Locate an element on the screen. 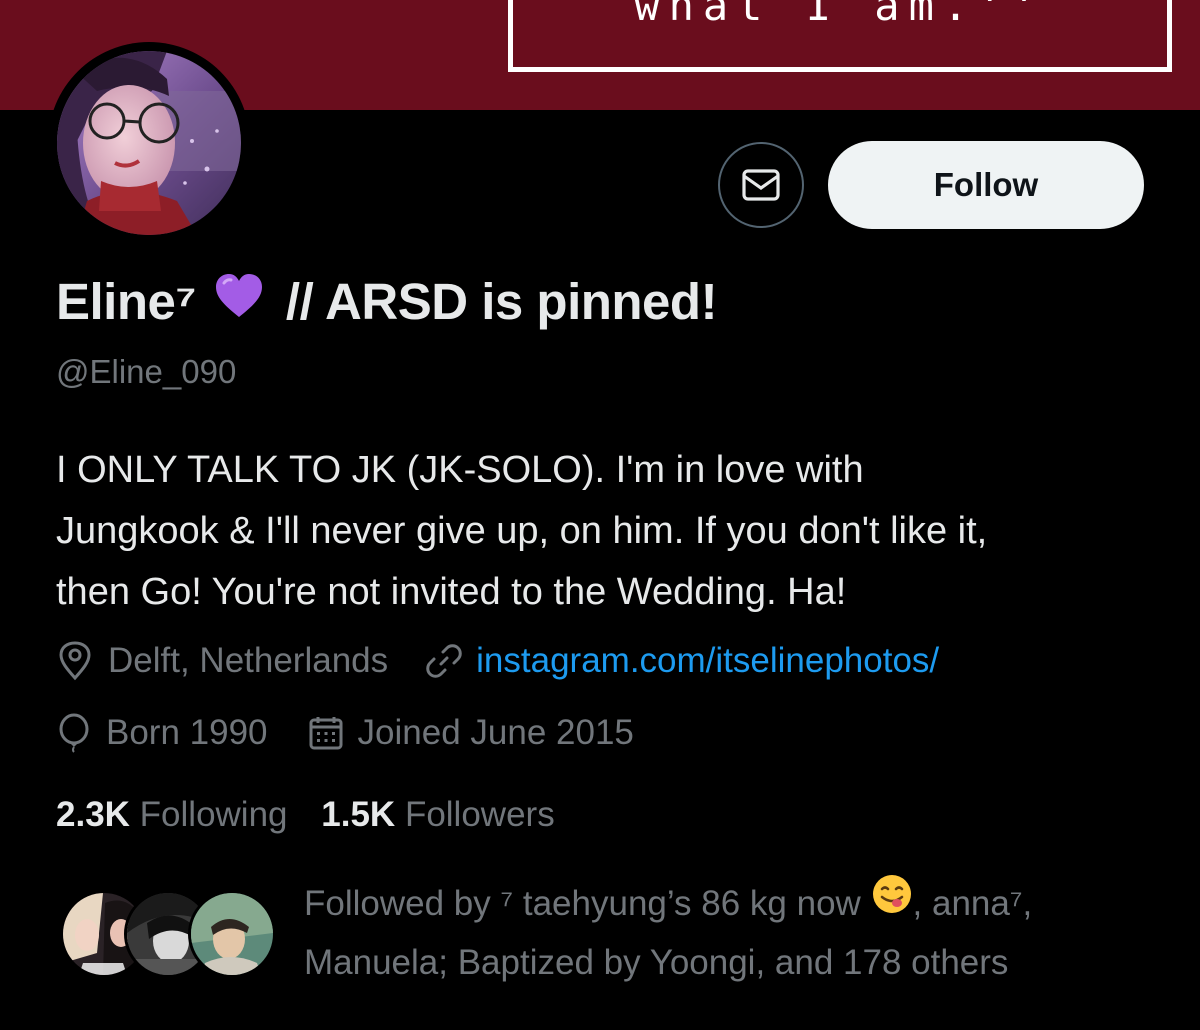 Image resolution: width=1200 pixels, height=1030 pixels. follow-stats: 2.3K Following 1.5K Followers is located at coordinates (305, 815).